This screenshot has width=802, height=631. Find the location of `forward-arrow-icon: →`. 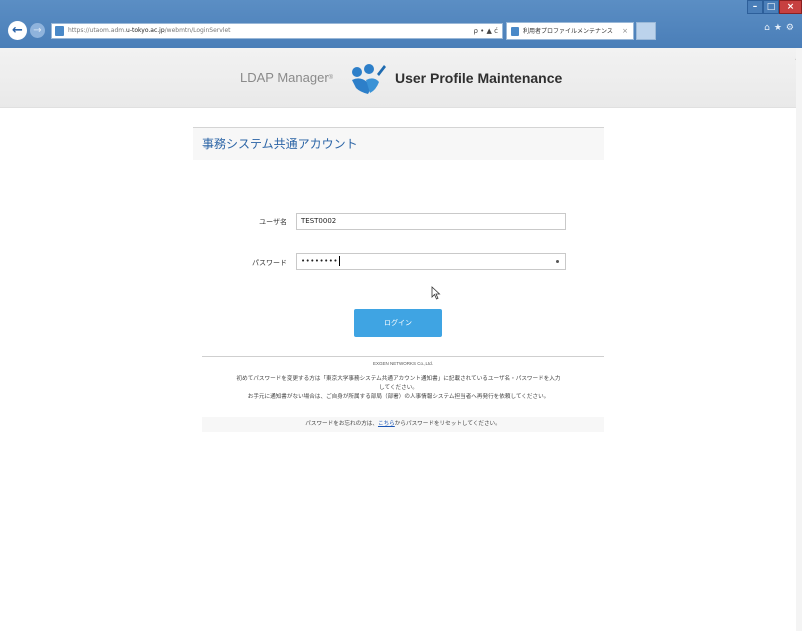

forward-arrow-icon: → is located at coordinates (37, 30).